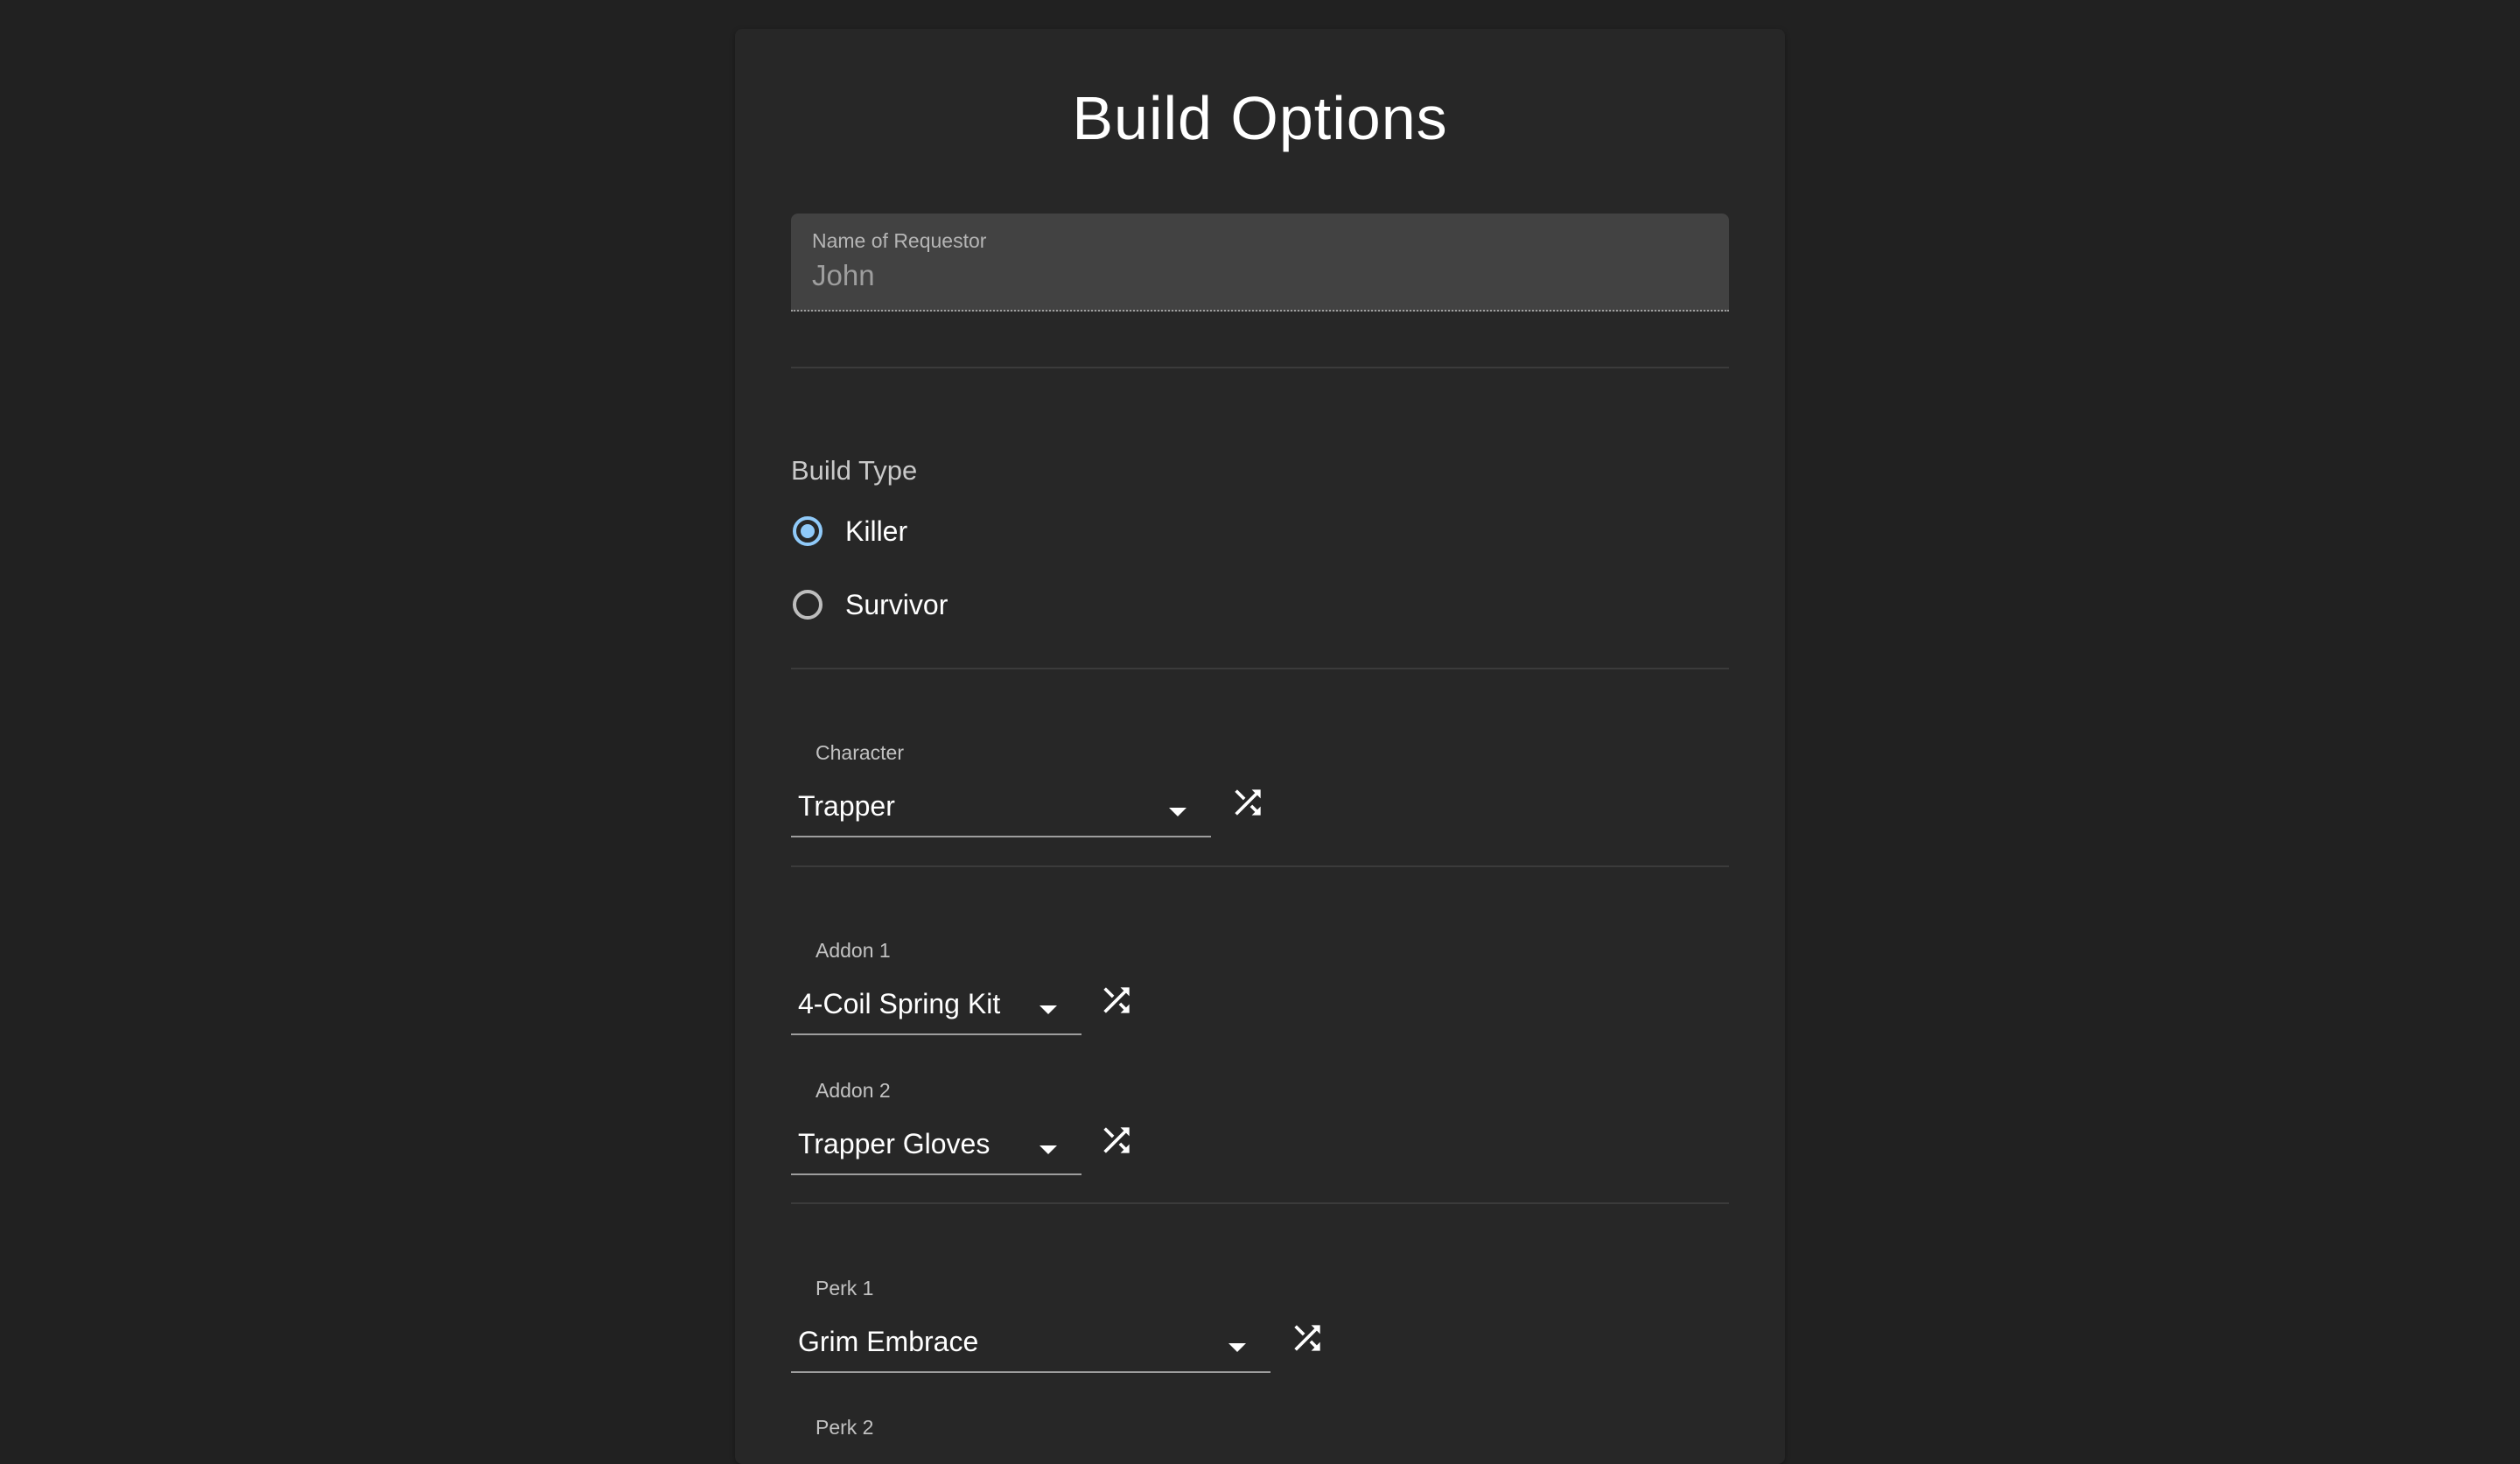  What do you see at coordinates (888, 1342) in the screenshot?
I see `perk-1-value: Grim Embrace` at bounding box center [888, 1342].